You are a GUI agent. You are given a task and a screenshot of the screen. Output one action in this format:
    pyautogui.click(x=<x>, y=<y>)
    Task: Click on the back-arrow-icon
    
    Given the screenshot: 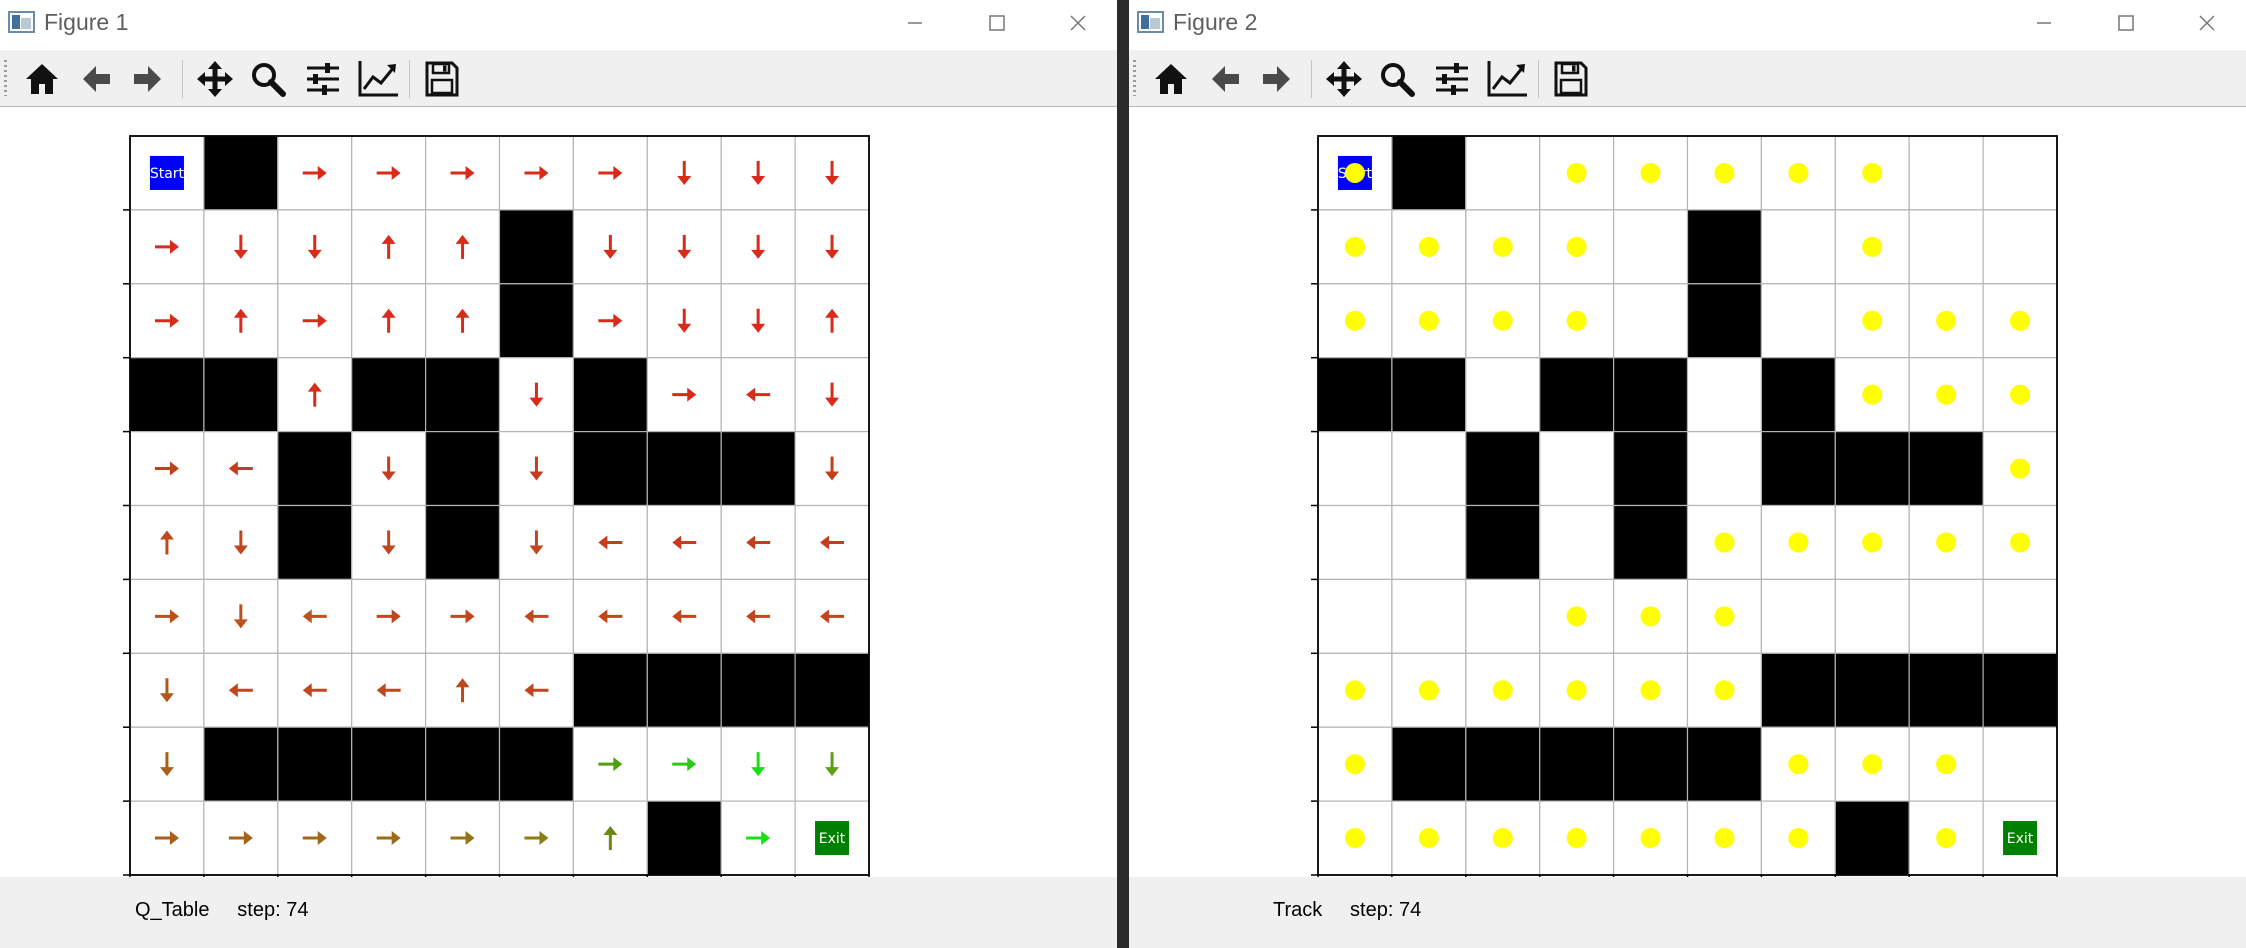 What is the action you would take?
    pyautogui.click(x=96, y=79)
    